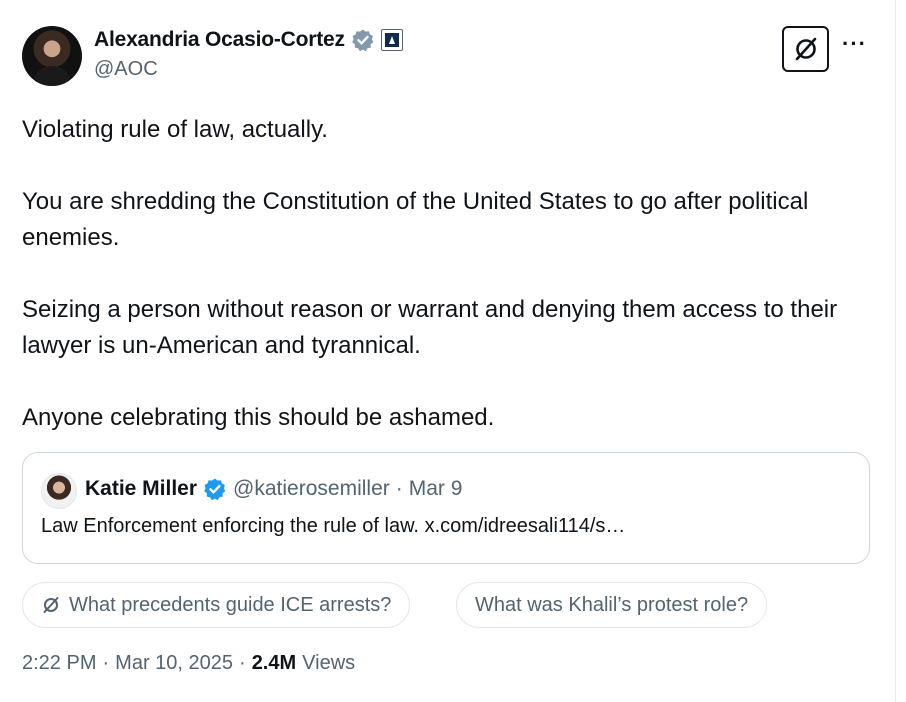 The height and width of the screenshot is (702, 906). What do you see at coordinates (141, 488) in the screenshot?
I see `quoted-author-name: Katie Miller` at bounding box center [141, 488].